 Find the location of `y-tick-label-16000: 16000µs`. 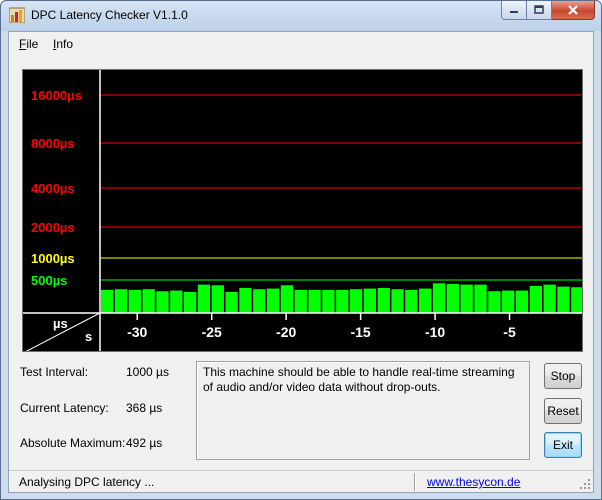

y-tick-label-16000: 16000µs is located at coordinates (56, 95).